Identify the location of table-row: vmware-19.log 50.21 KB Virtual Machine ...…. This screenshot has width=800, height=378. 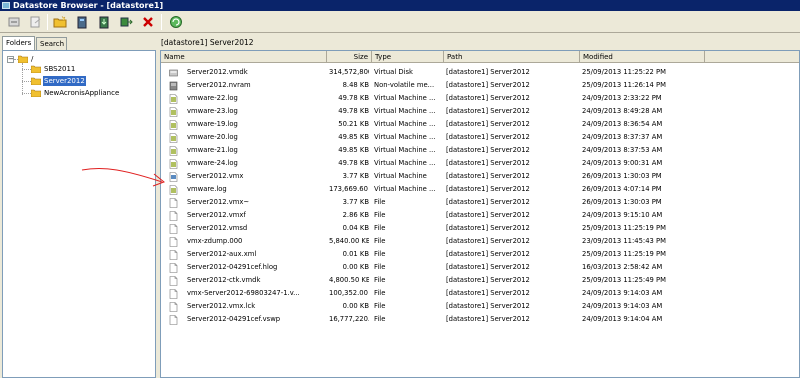
(480, 124).